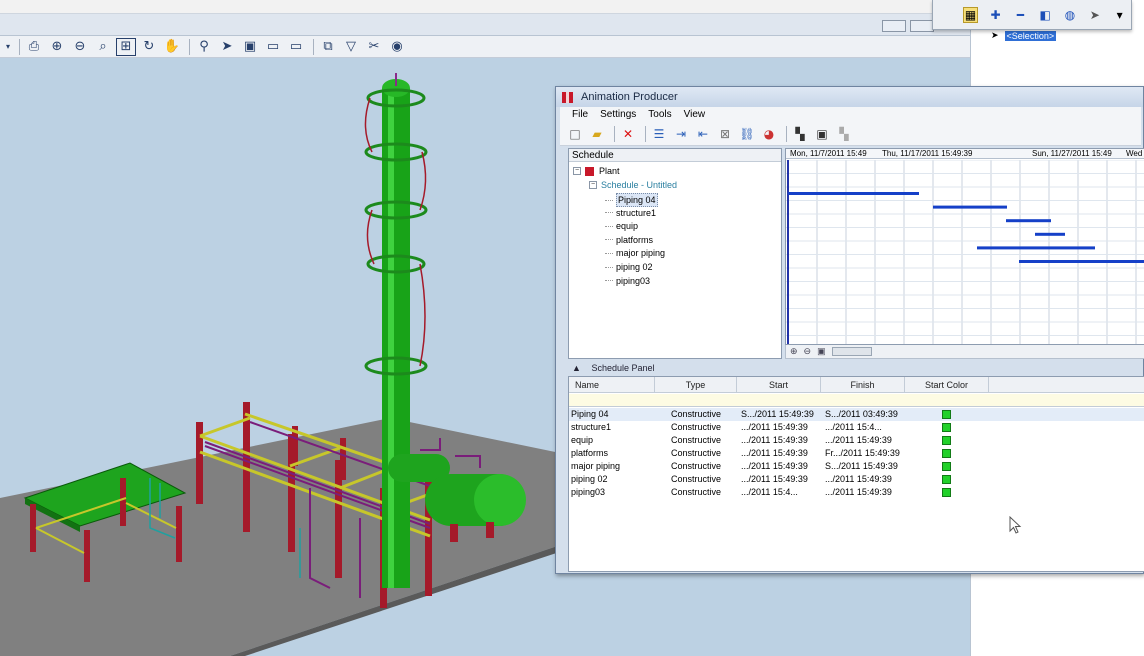  I want to click on column-header-start: Start, so click(779, 385).